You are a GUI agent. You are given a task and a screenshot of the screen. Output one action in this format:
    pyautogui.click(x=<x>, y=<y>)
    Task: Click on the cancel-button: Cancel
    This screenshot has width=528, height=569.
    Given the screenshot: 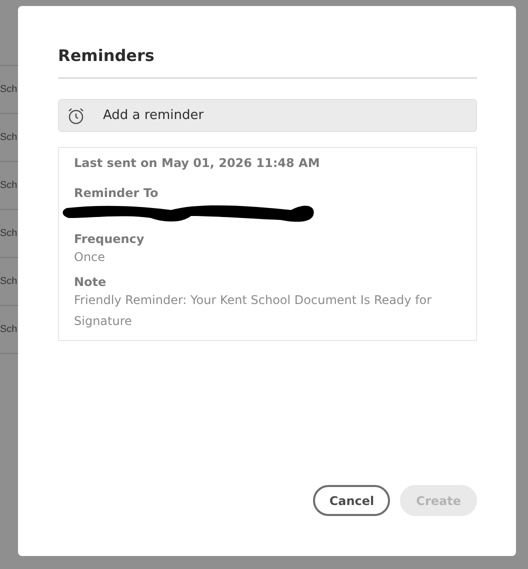 What is the action you would take?
    pyautogui.click(x=351, y=500)
    